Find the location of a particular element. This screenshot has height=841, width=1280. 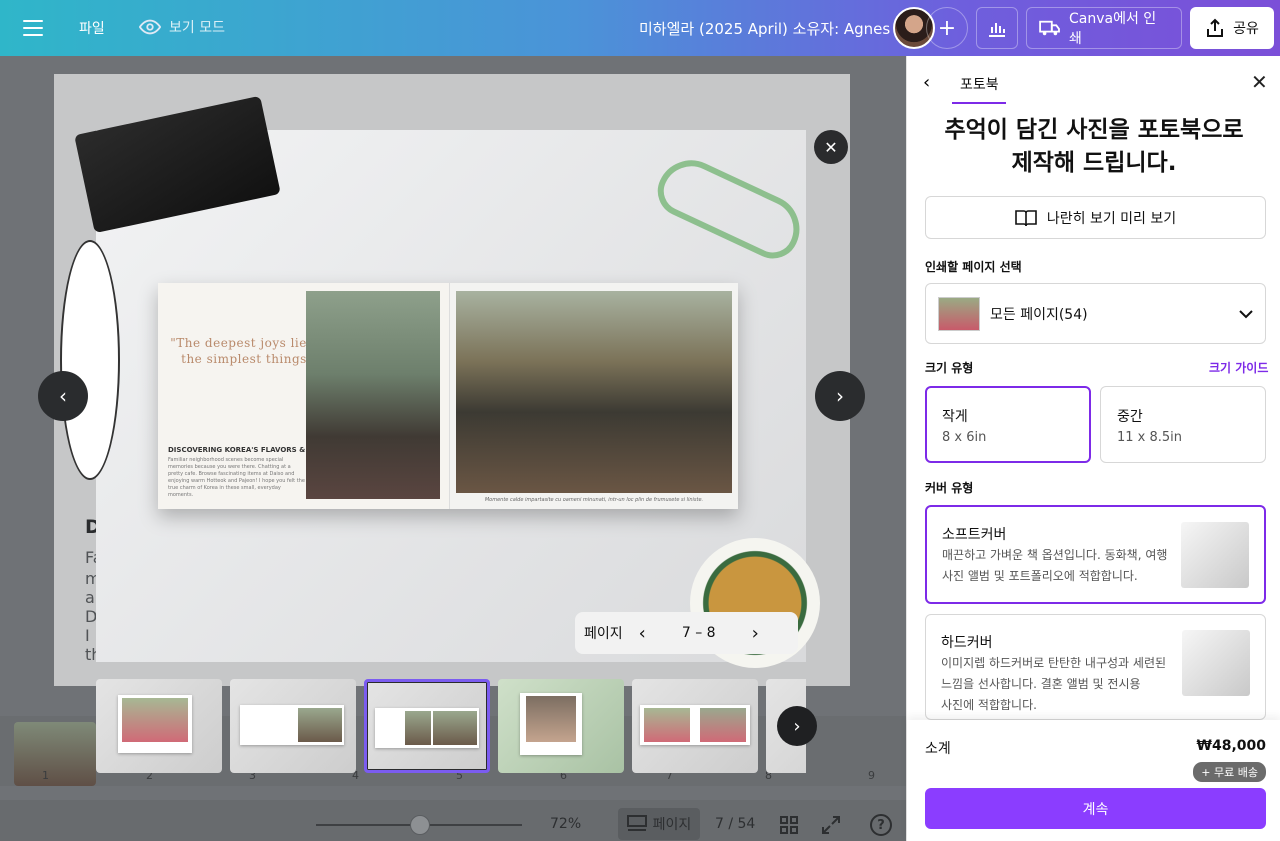

print-label: Canva에서 인쇄 is located at coordinates (1112, 29).